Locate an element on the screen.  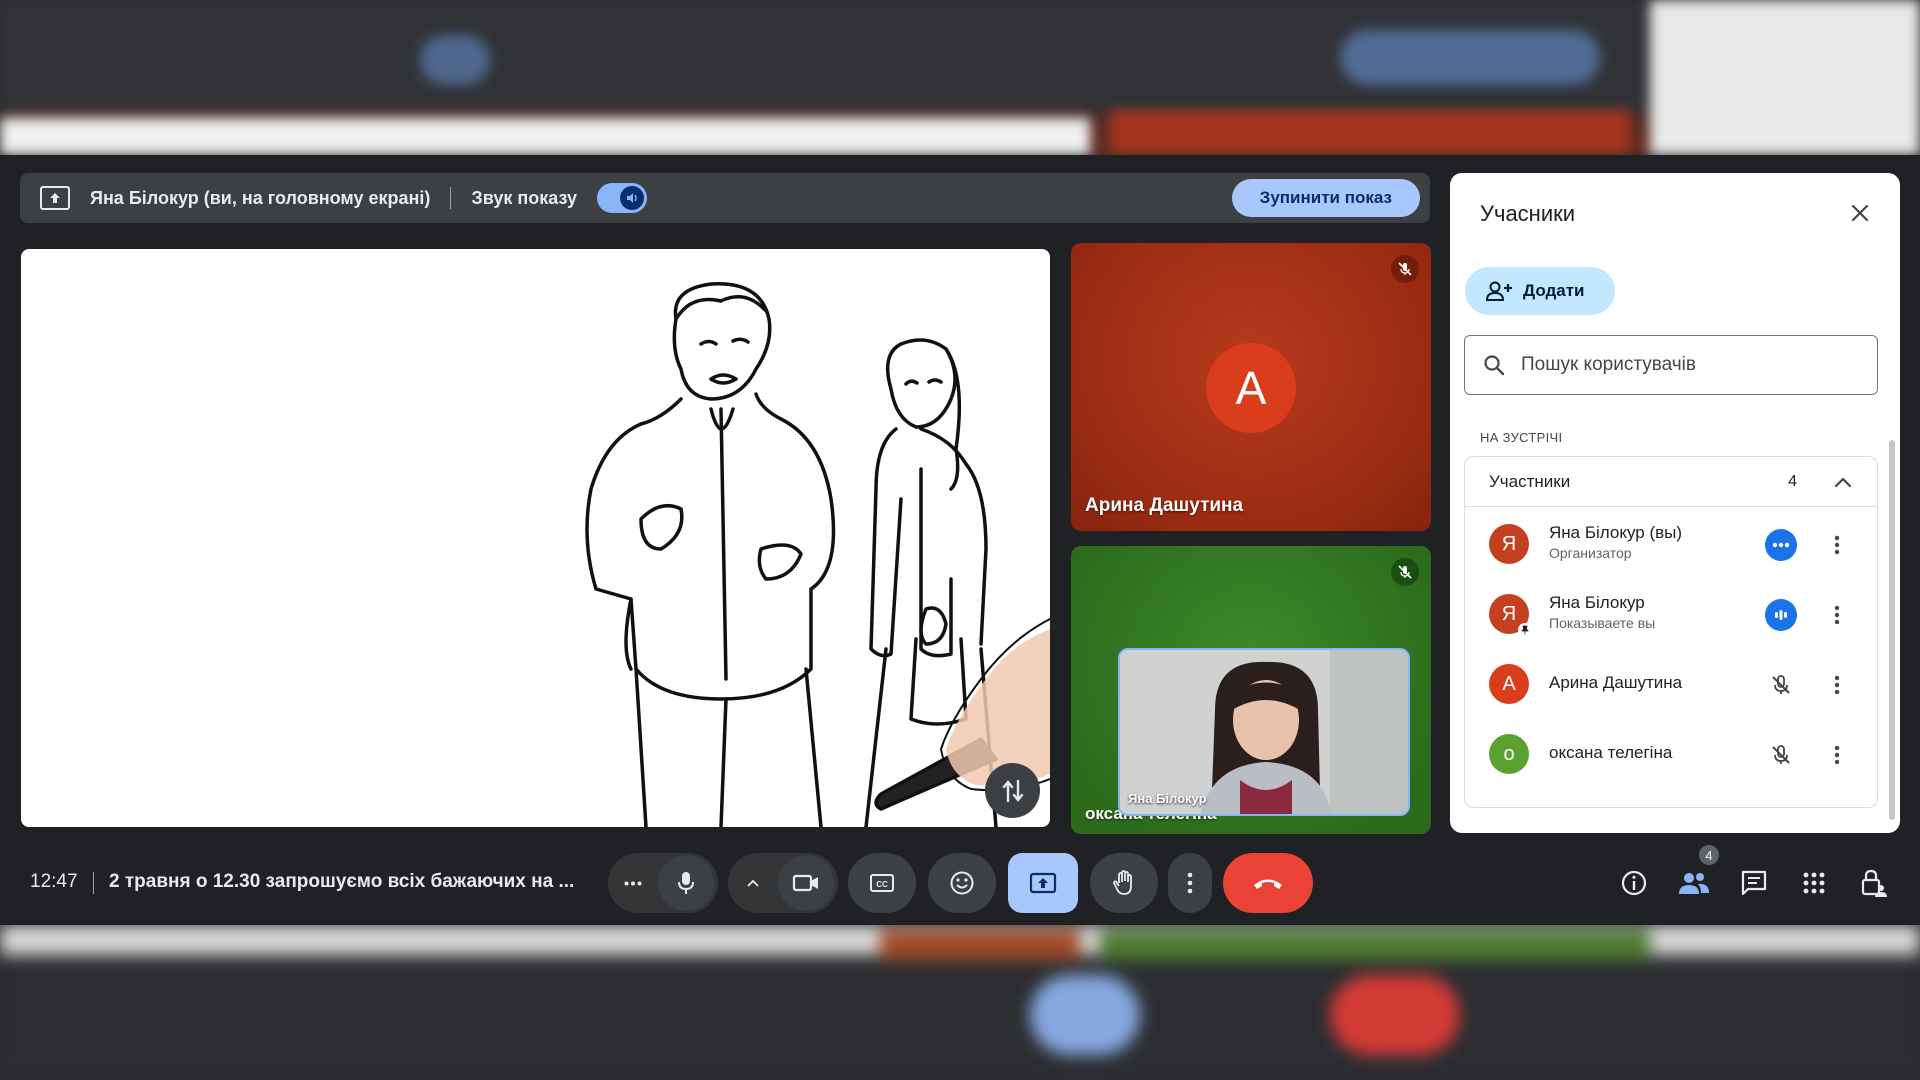
group-count: 4 is located at coordinates (1792, 481).